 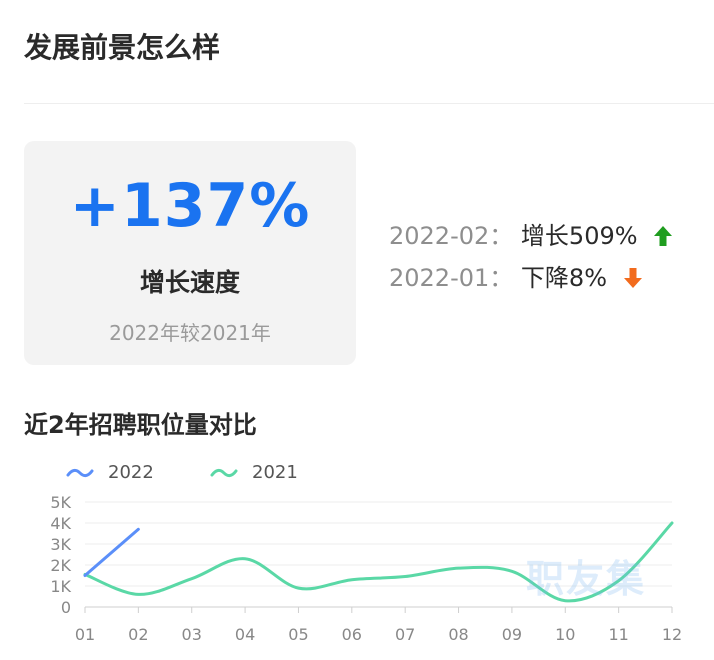 What do you see at coordinates (451, 236) in the screenshot?
I see `month-date: 2022-02：` at bounding box center [451, 236].